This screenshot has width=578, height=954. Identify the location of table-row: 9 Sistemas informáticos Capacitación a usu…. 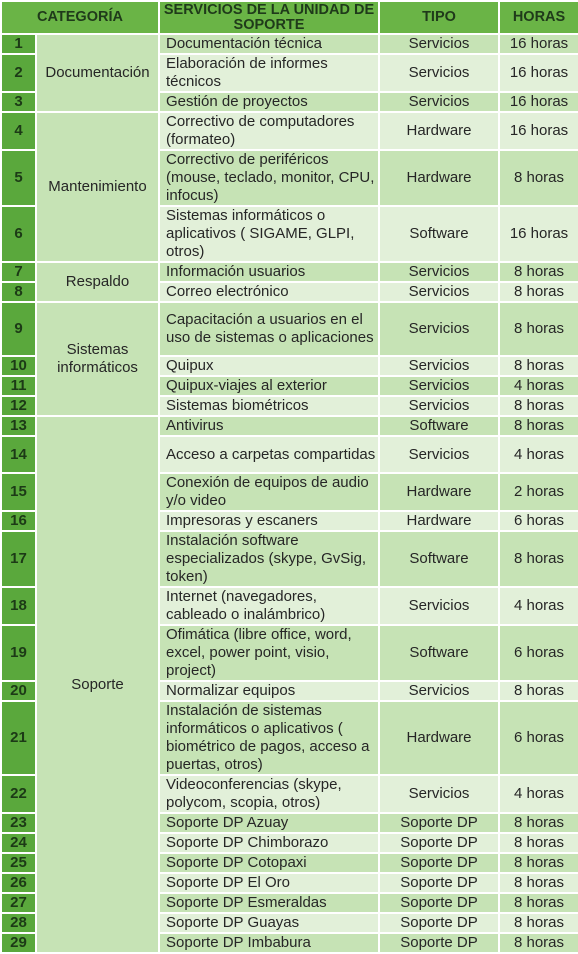
(289, 359).